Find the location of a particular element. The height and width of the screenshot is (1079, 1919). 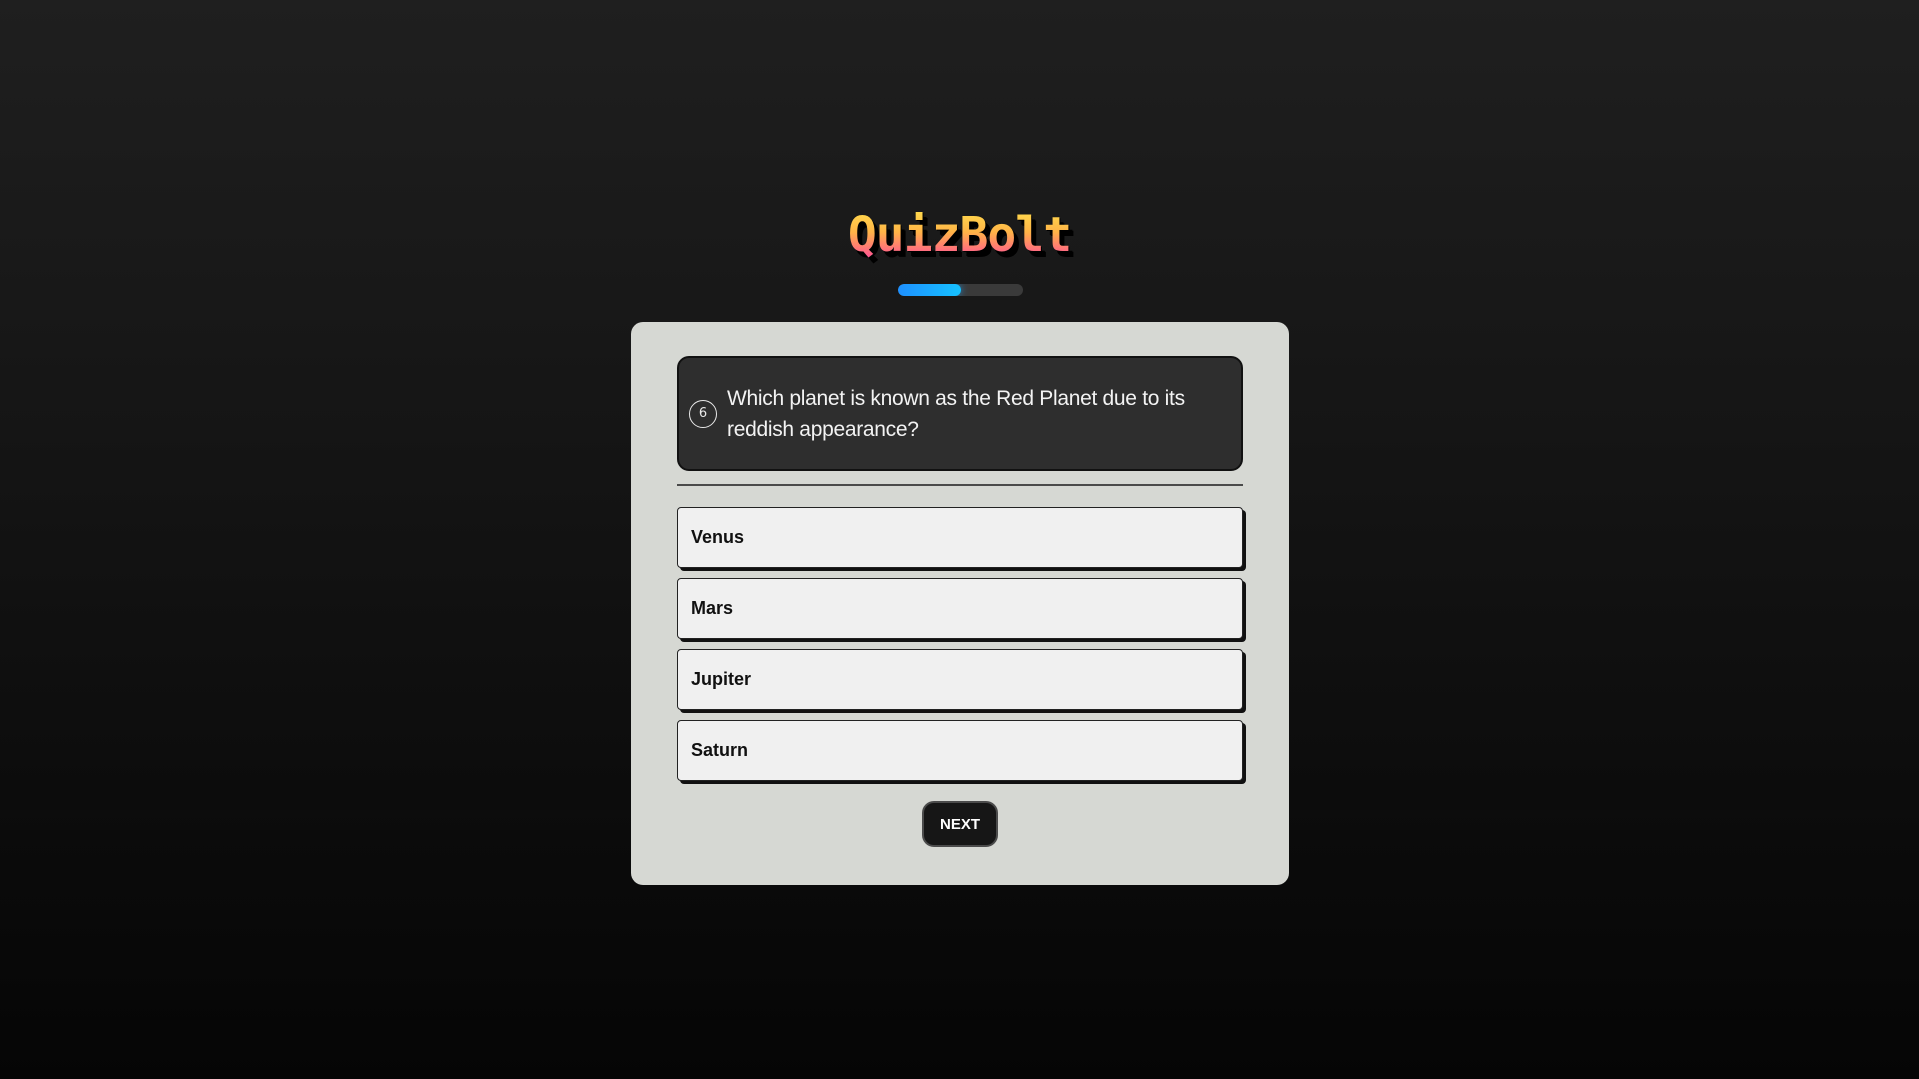

app-logo: QuizBolt is located at coordinates (959, 235).